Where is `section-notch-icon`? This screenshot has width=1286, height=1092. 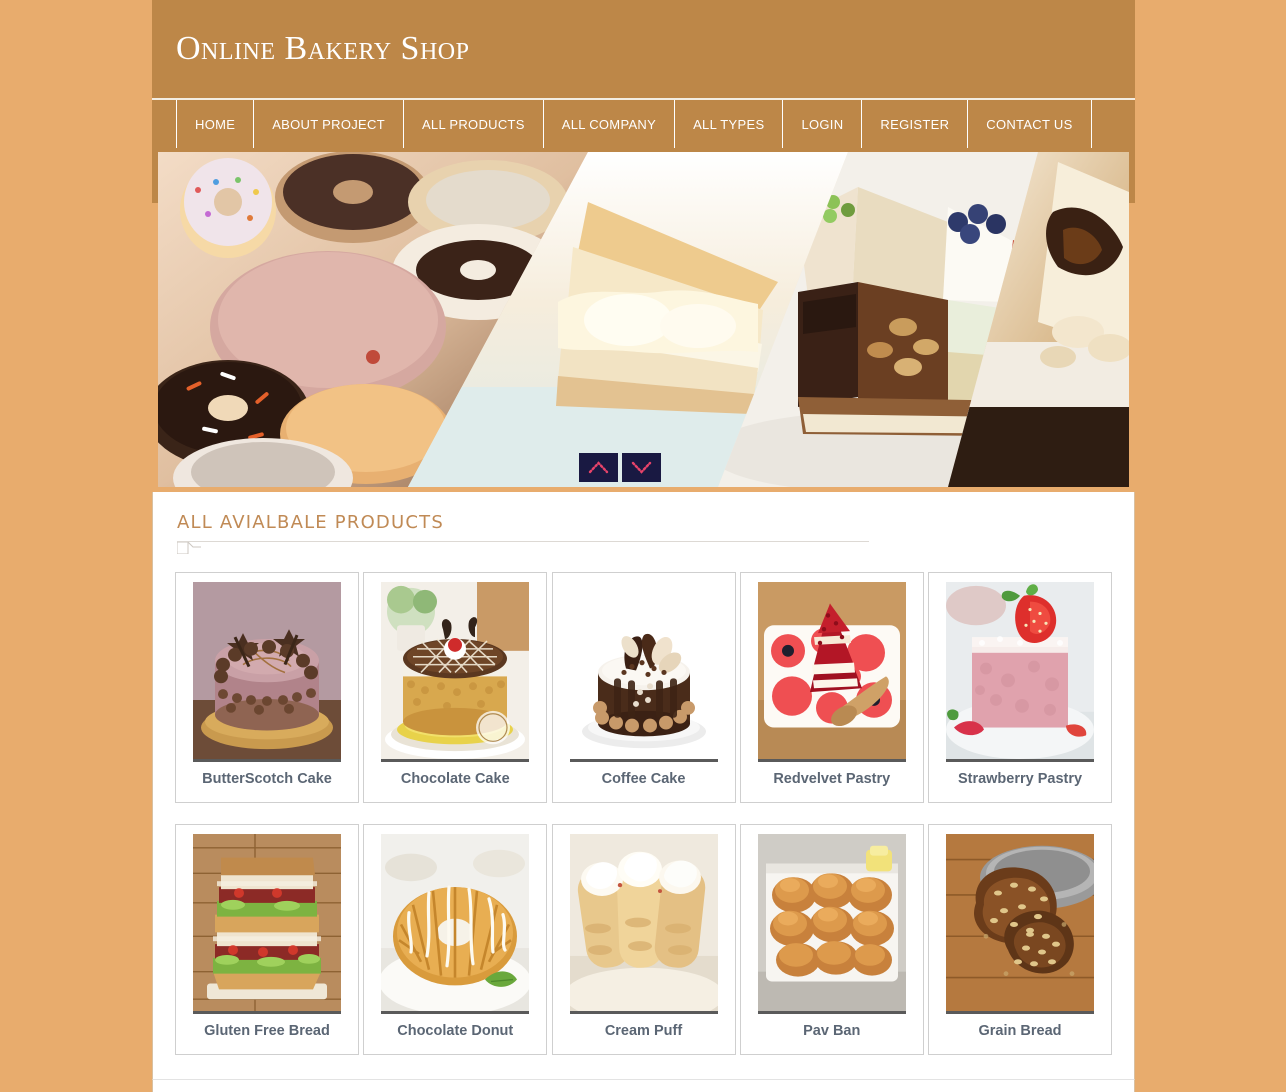
section-notch-icon is located at coordinates (189, 548).